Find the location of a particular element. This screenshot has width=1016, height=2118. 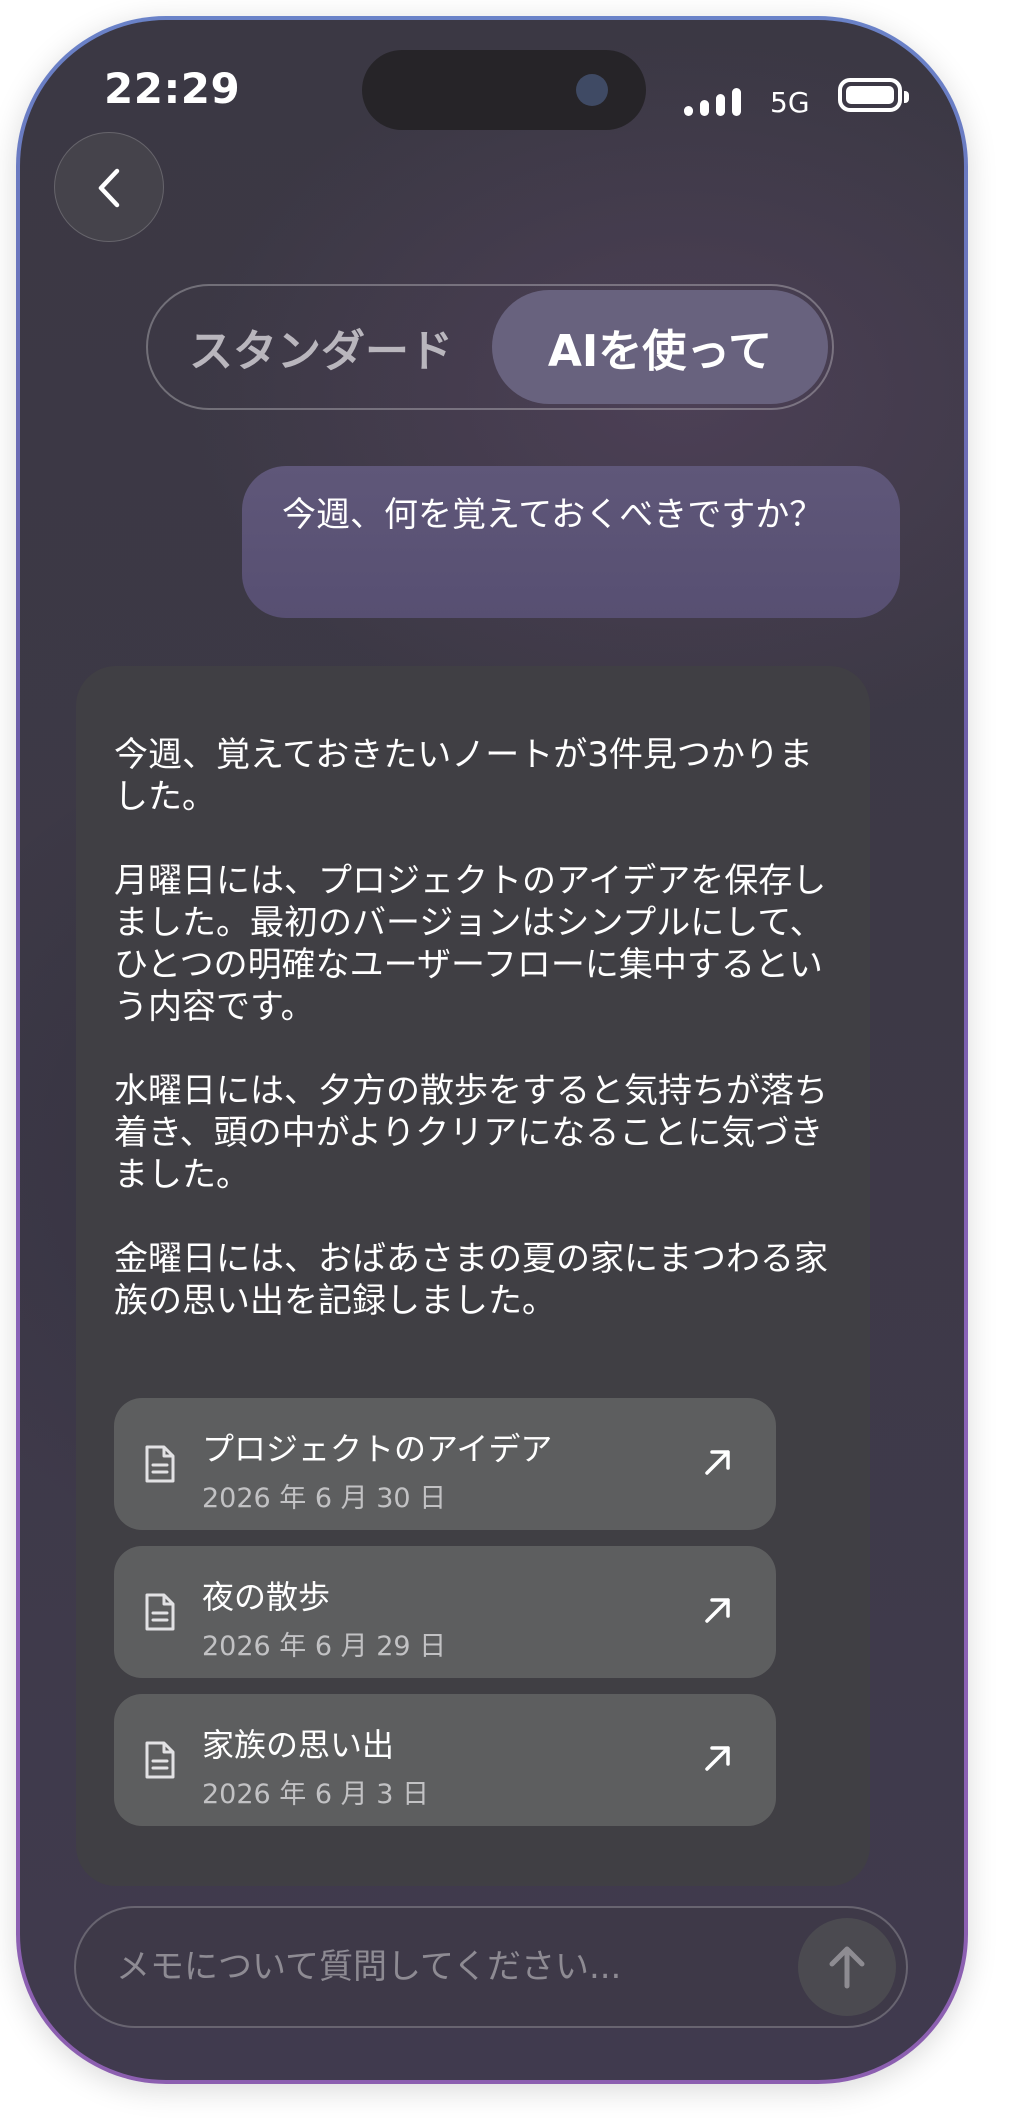

response-paragraph: 今週、覚えておきたいノートが3件見つかりました。 is located at coordinates (463, 776).